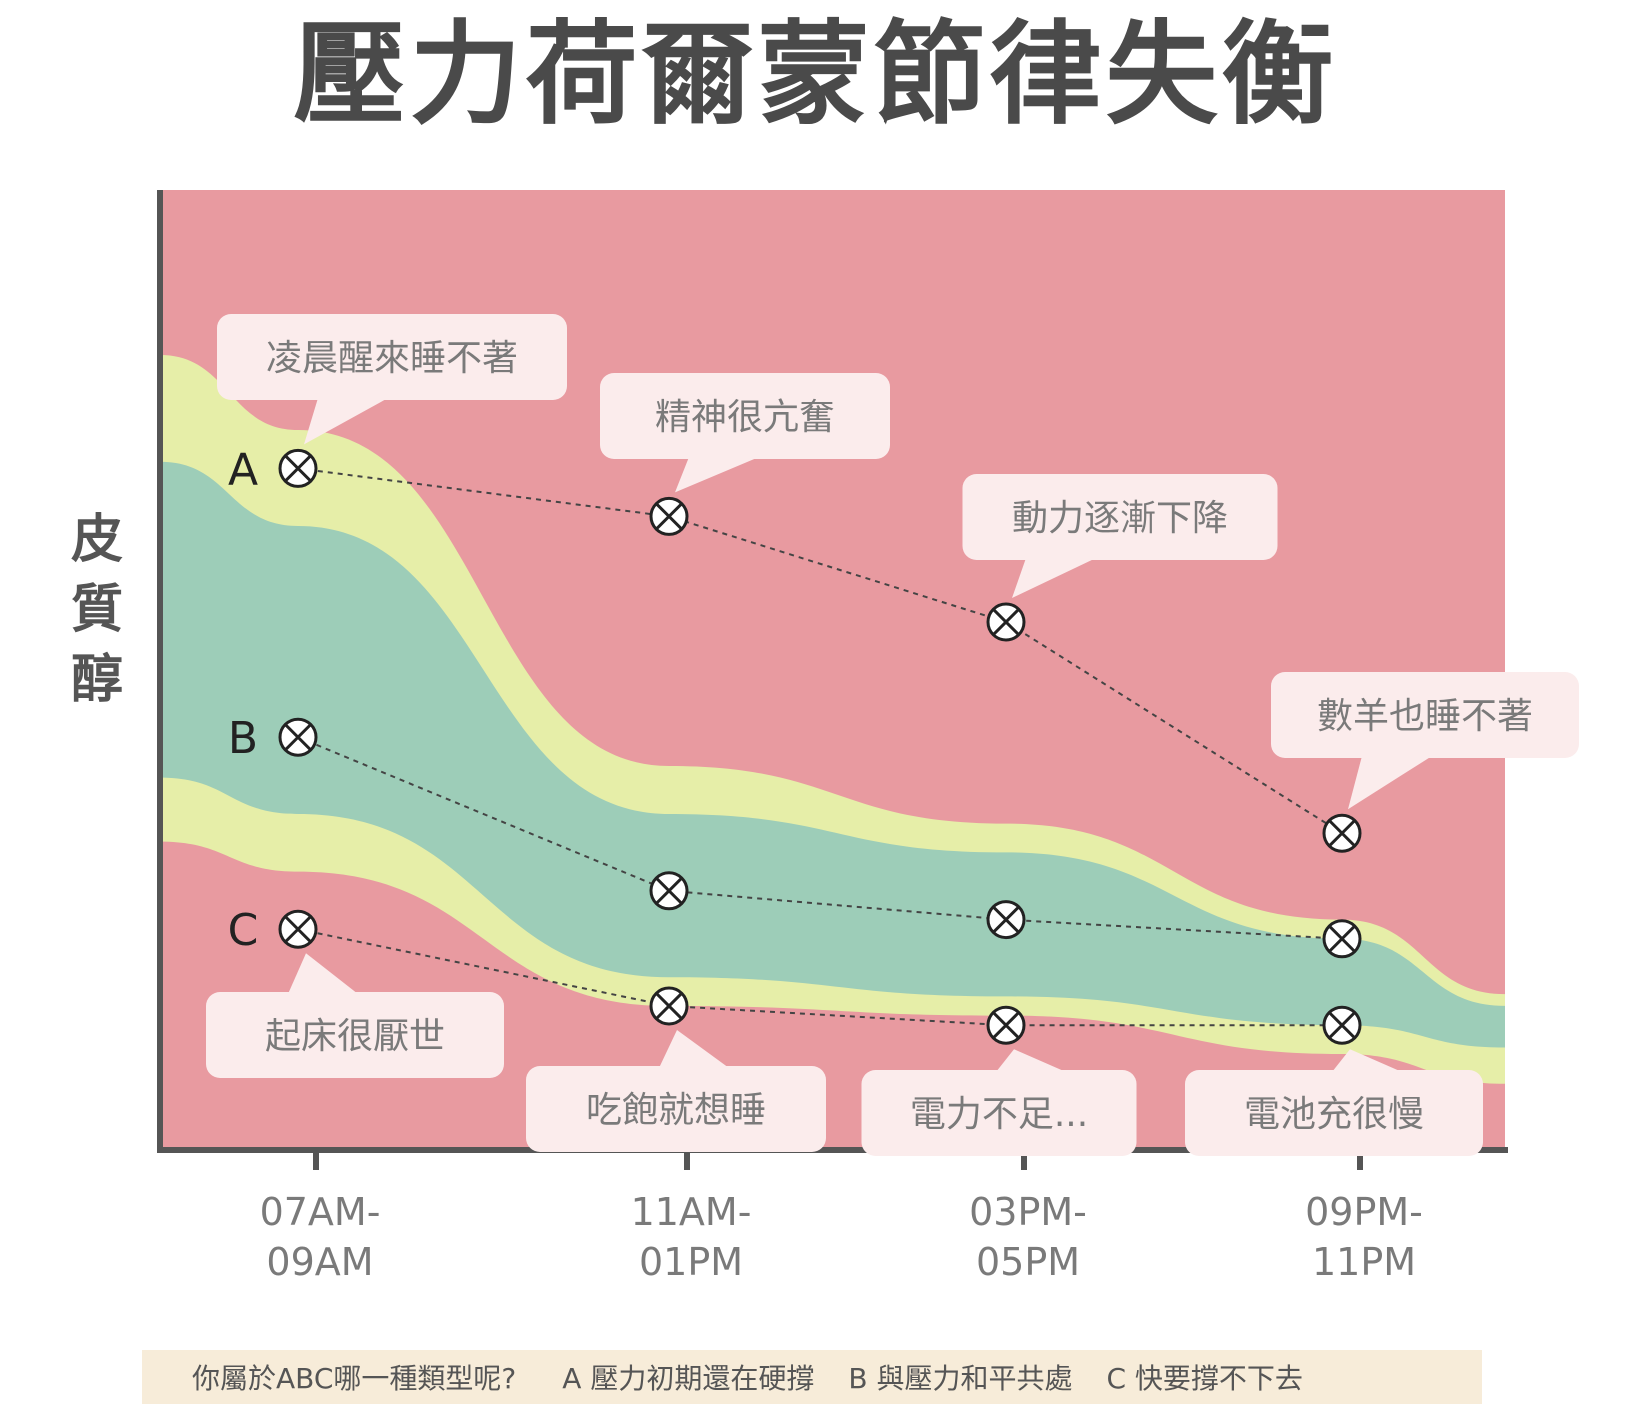 The height and width of the screenshot is (1417, 1631). I want to click on x-tick-label: 03PM-05PM, so click(1028, 1237).